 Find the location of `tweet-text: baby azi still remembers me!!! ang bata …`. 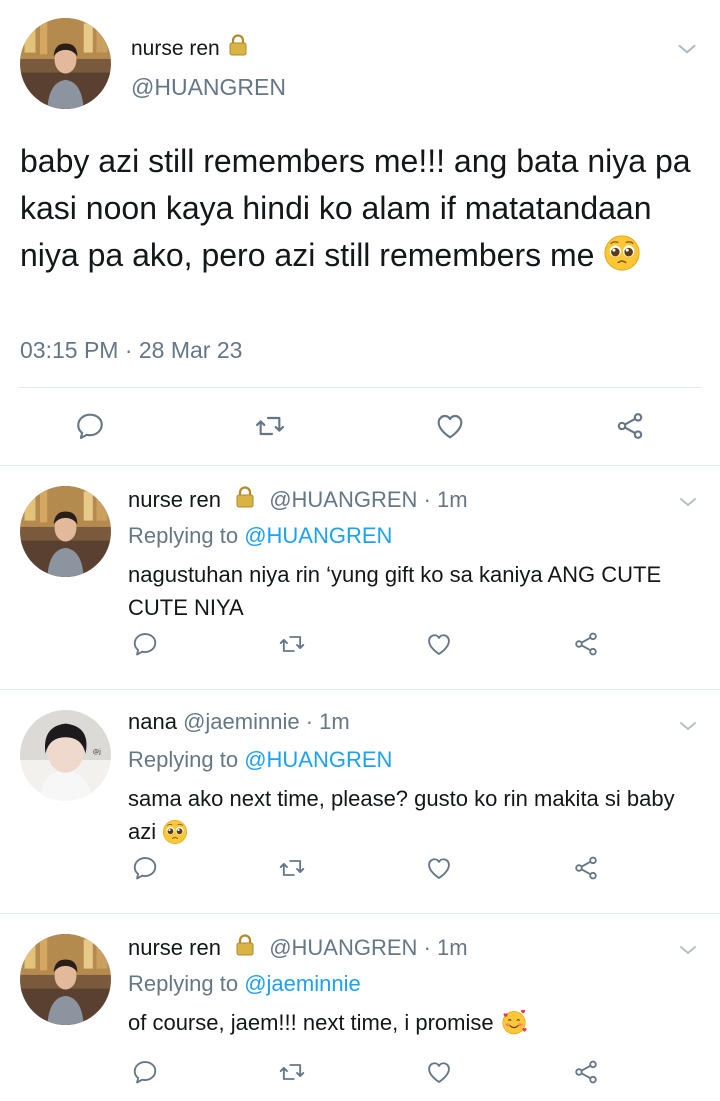

tweet-text: baby azi still remembers me!!! ang bata … is located at coordinates (360, 208).